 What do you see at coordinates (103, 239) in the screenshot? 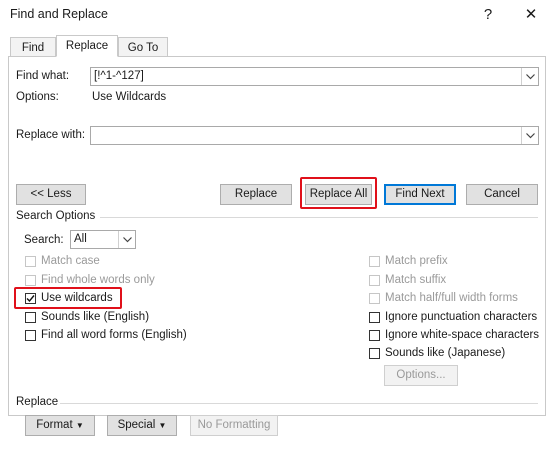
I see `search-direction-select: All` at bounding box center [103, 239].